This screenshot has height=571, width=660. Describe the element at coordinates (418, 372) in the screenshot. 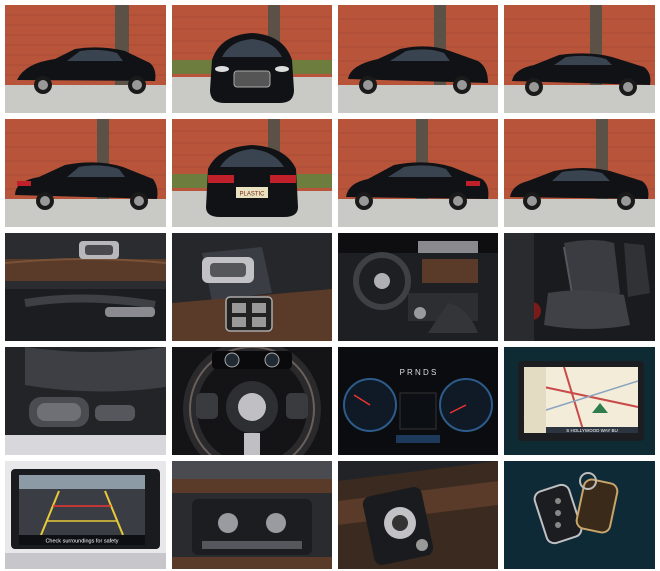

I see `gear-indicator-text: P R N D S` at that location.